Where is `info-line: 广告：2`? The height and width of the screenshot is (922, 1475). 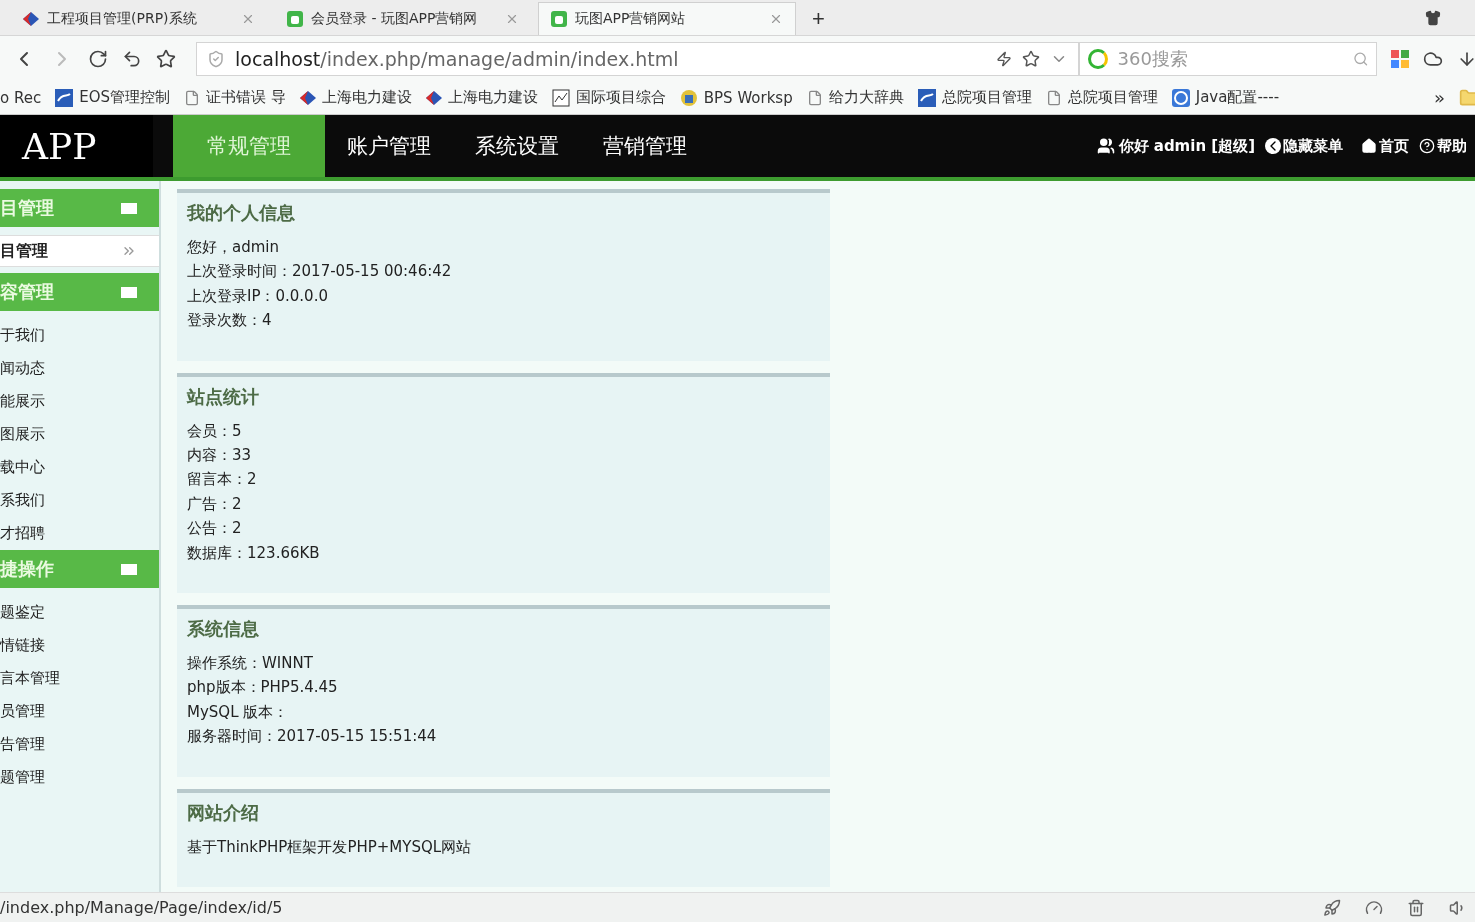
info-line: 广告：2 is located at coordinates (215, 504).